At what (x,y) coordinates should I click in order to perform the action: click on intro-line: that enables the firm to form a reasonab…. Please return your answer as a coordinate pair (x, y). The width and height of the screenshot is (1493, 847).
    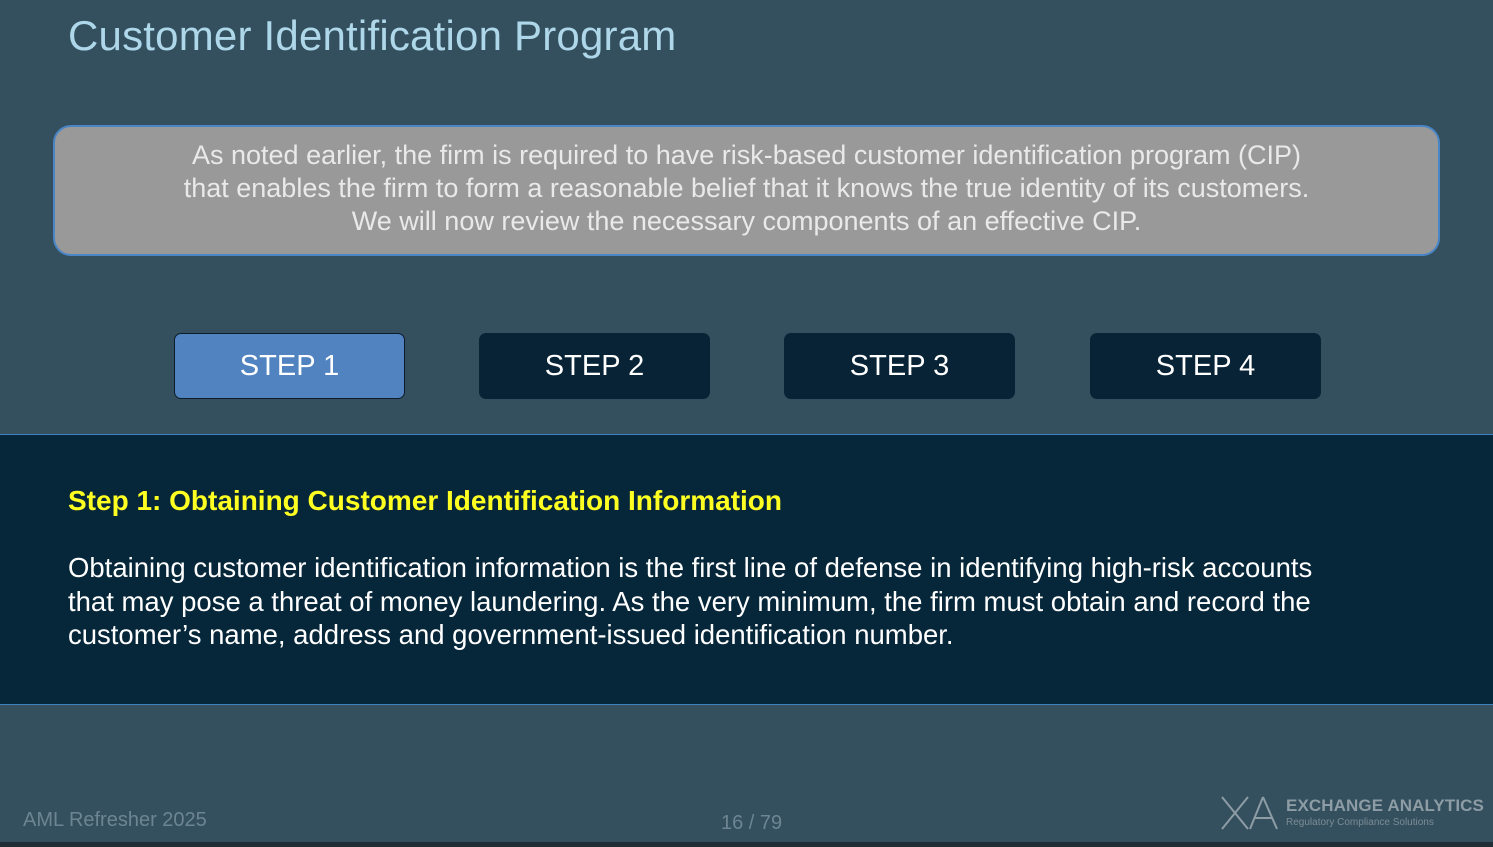
    Looking at the image, I should click on (746, 188).